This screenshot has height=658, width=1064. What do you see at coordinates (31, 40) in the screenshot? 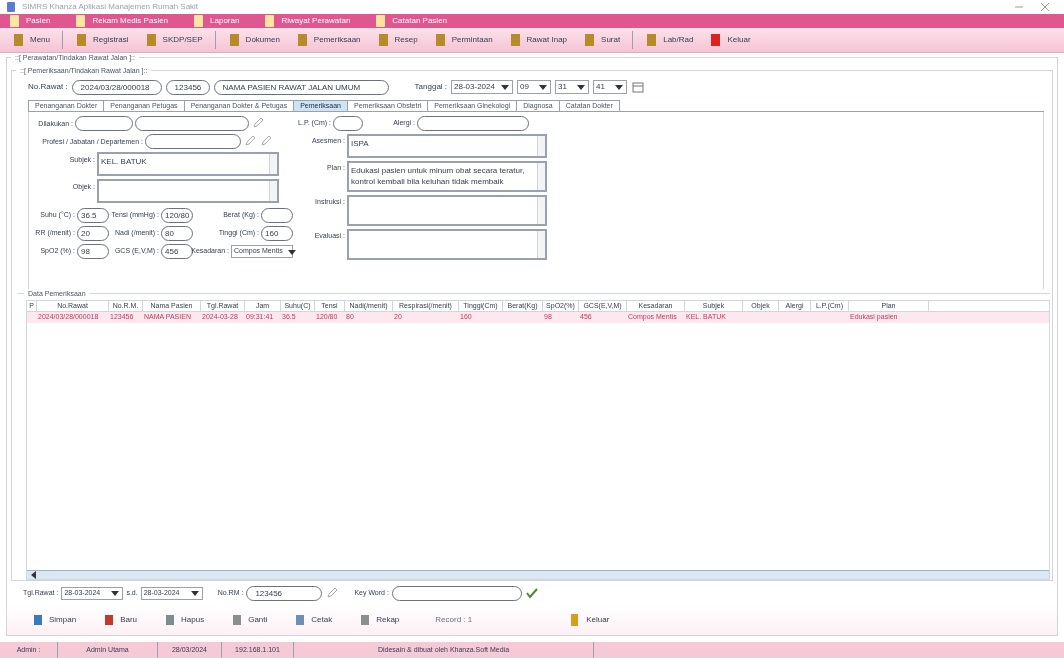
I see `toolbar-button: Menu` at bounding box center [31, 40].